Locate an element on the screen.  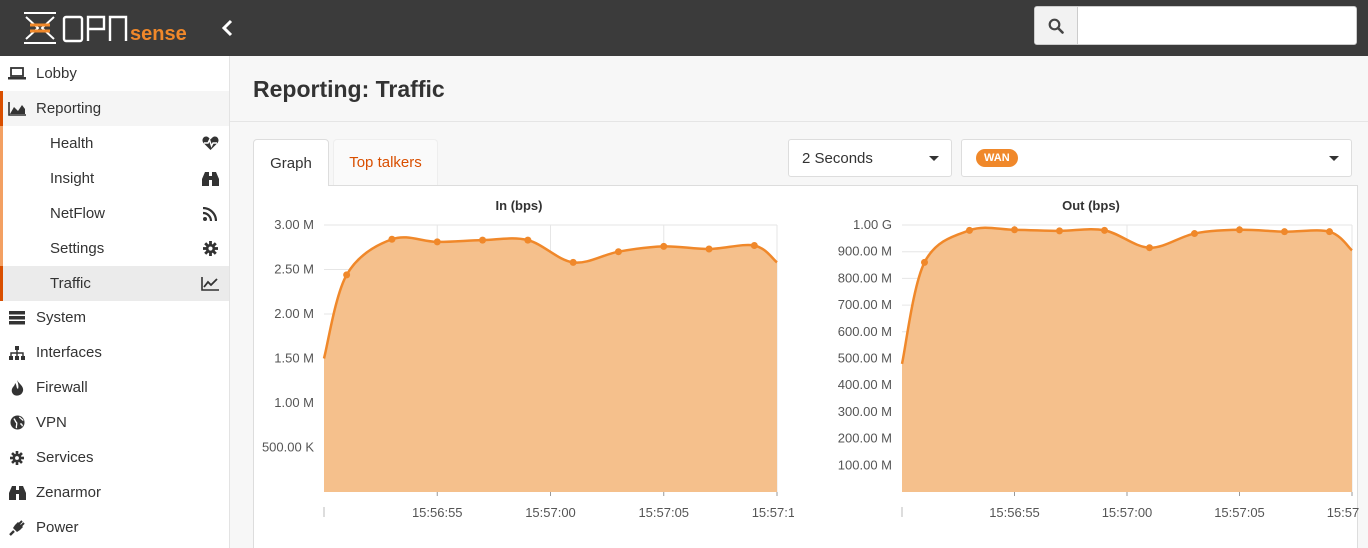
sidebar-item-label: Lobby is located at coordinates (56, 73).